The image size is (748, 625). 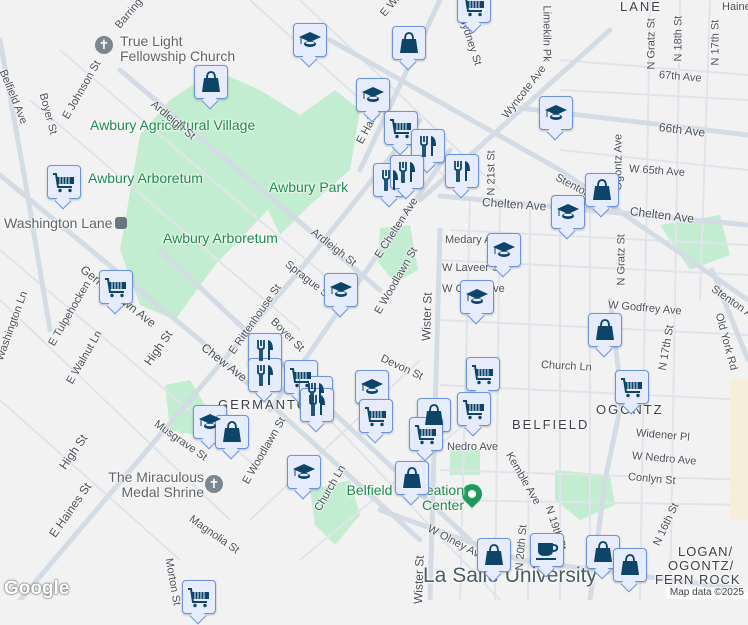 What do you see at coordinates (641, 7) in the screenshot?
I see `area-label: LANE` at bounding box center [641, 7].